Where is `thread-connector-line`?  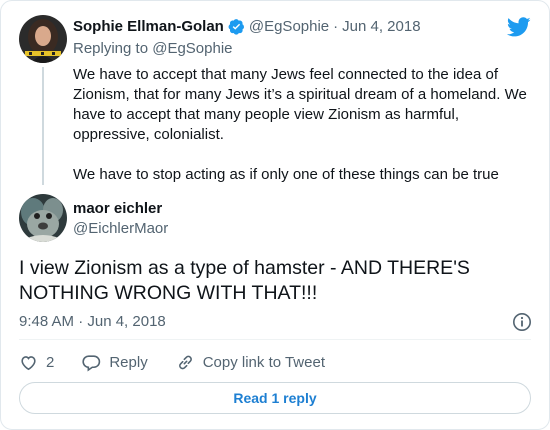 thread-connector-line is located at coordinates (43, 126).